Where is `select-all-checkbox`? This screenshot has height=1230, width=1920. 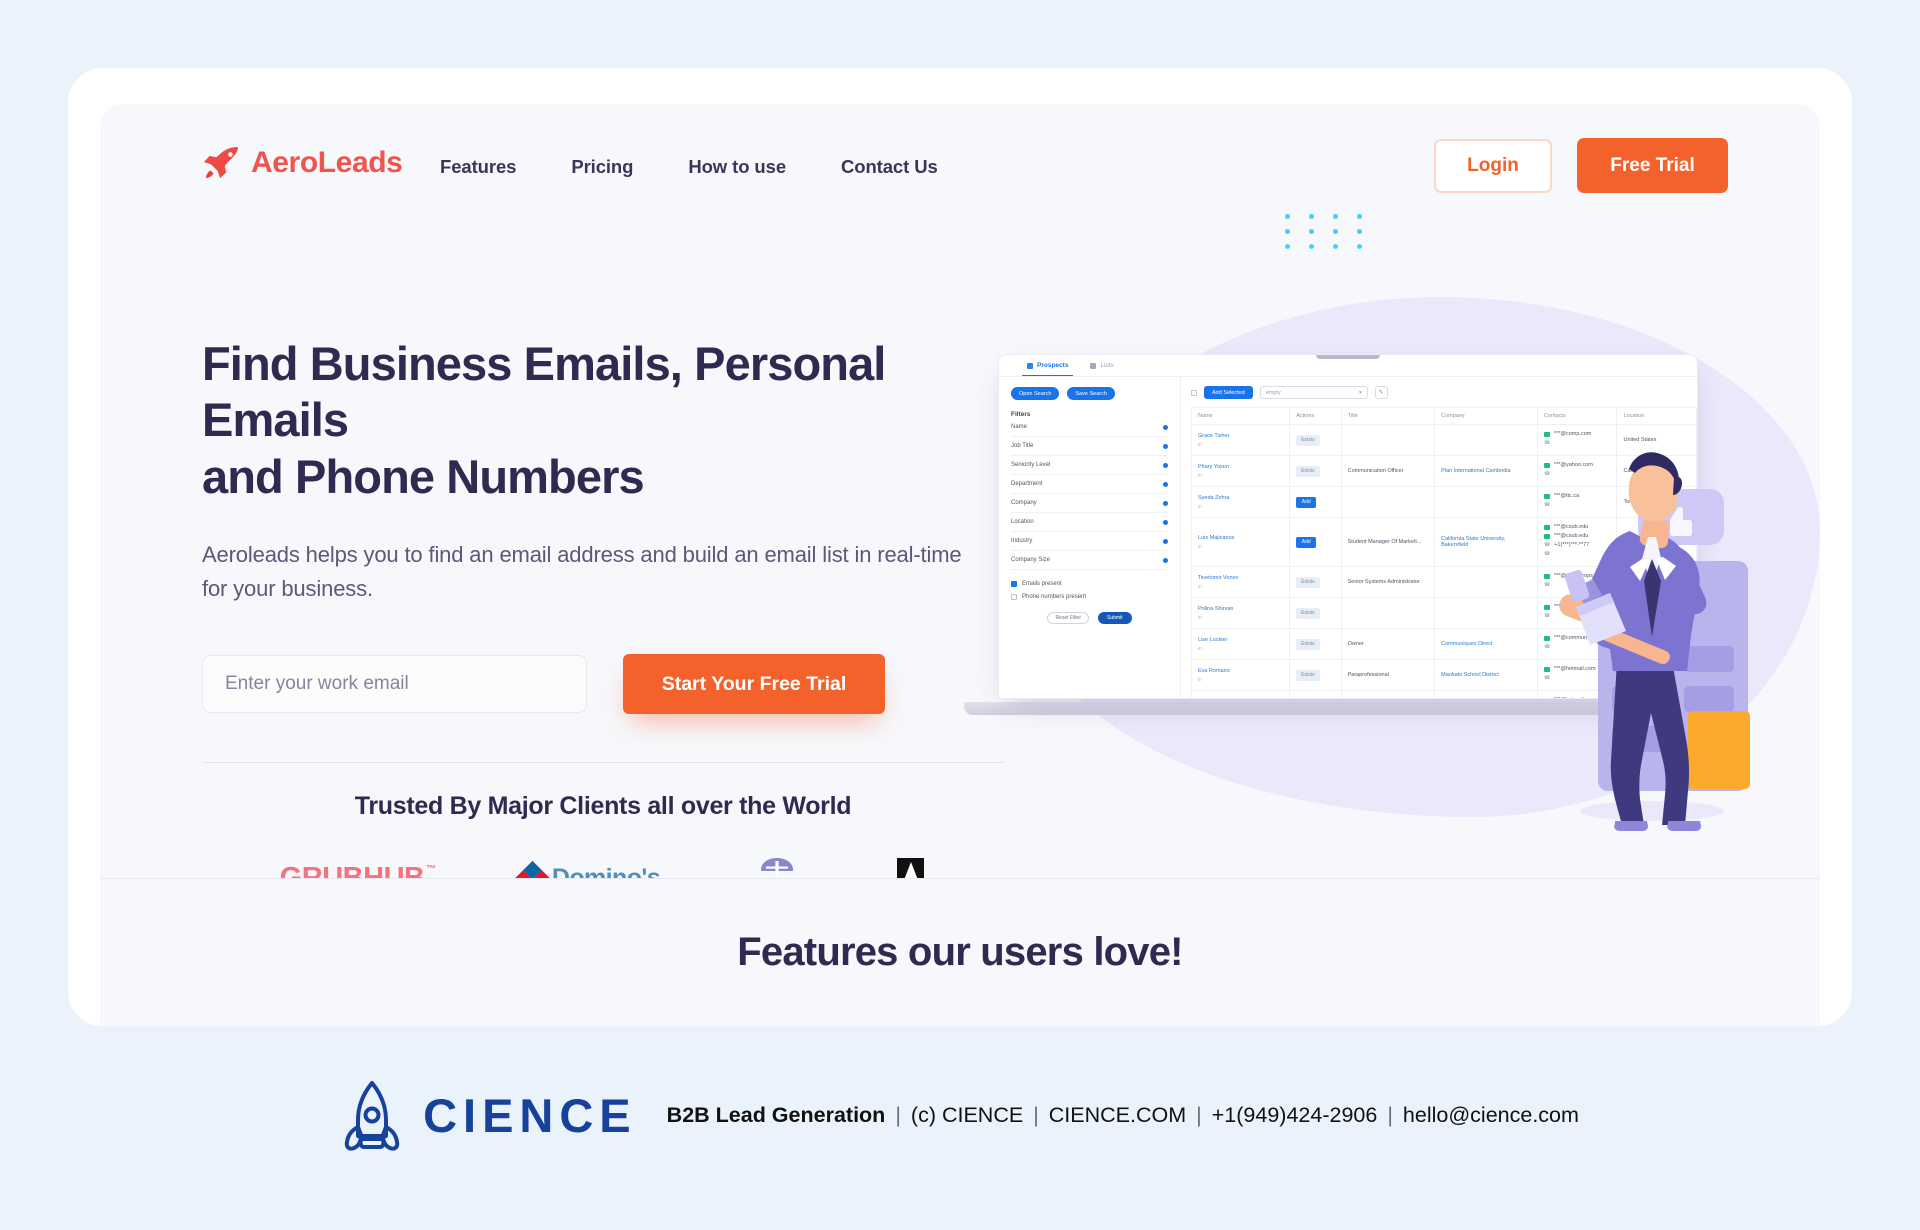 select-all-checkbox is located at coordinates (1194, 392).